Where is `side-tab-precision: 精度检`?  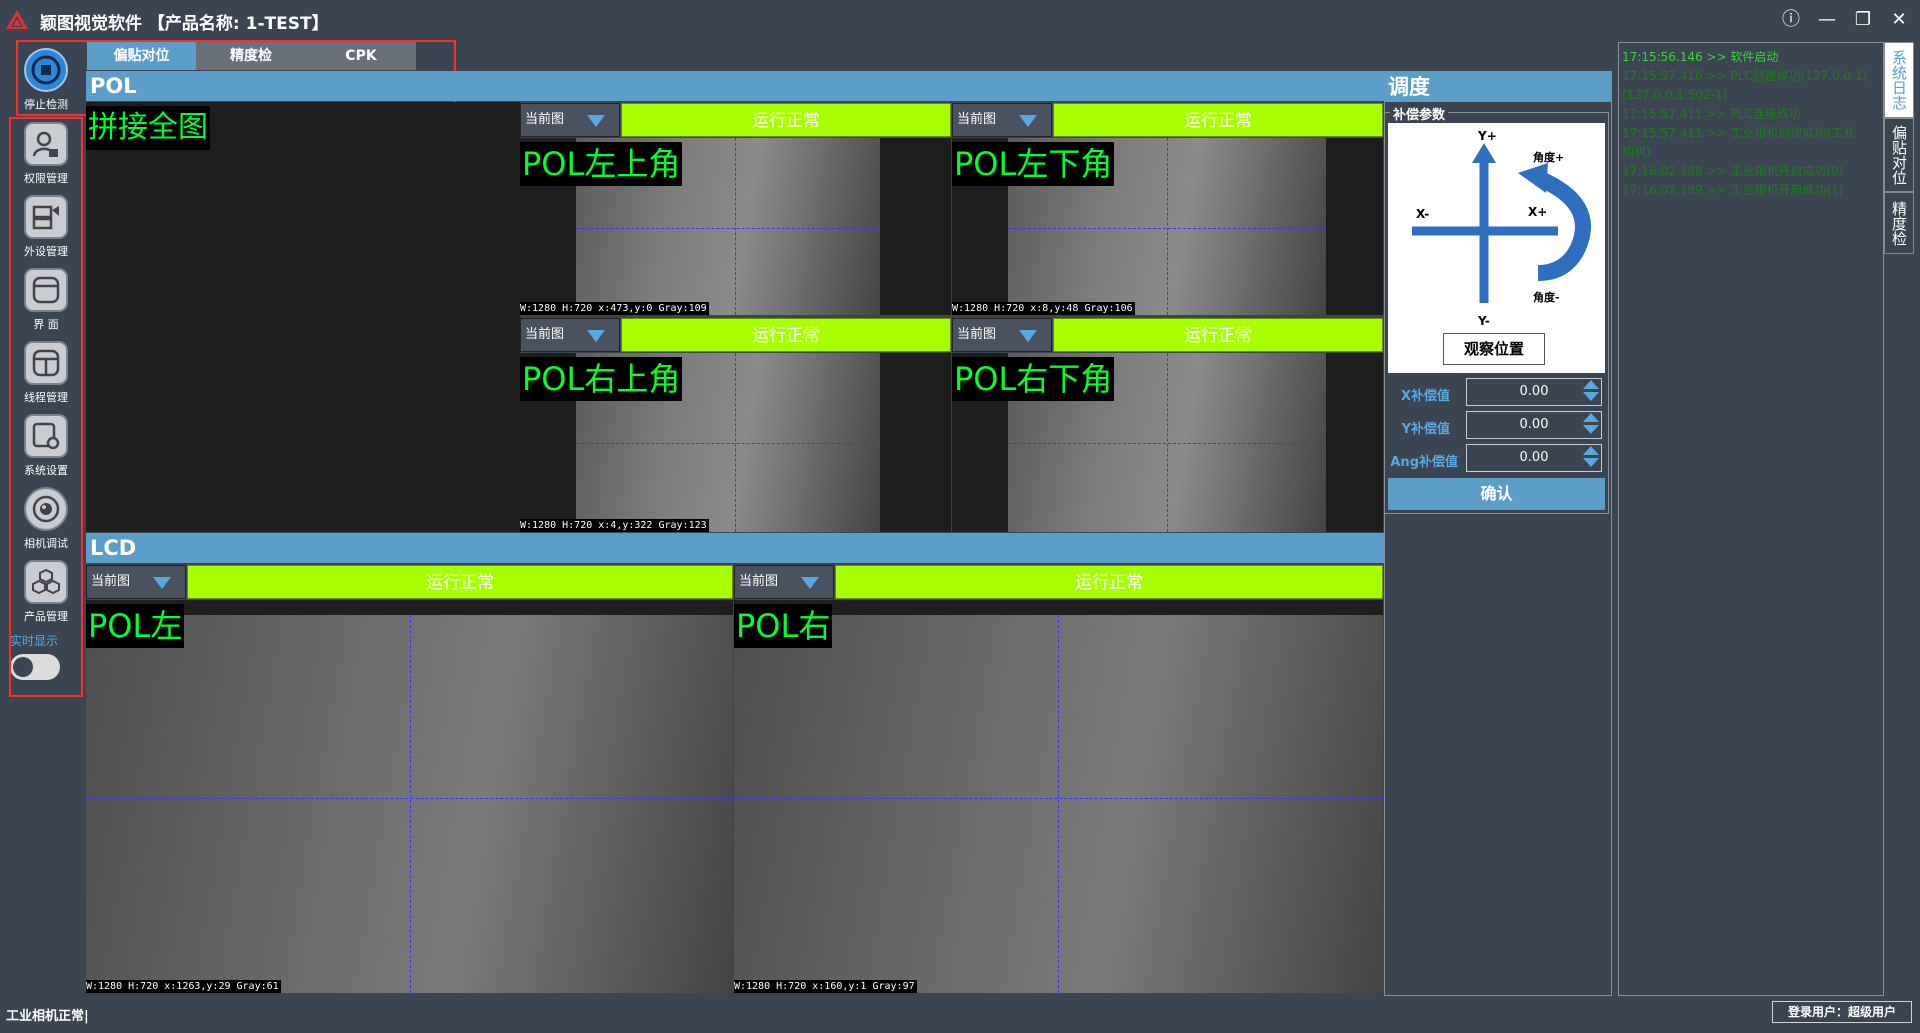 side-tab-precision: 精度检 is located at coordinates (1899, 223).